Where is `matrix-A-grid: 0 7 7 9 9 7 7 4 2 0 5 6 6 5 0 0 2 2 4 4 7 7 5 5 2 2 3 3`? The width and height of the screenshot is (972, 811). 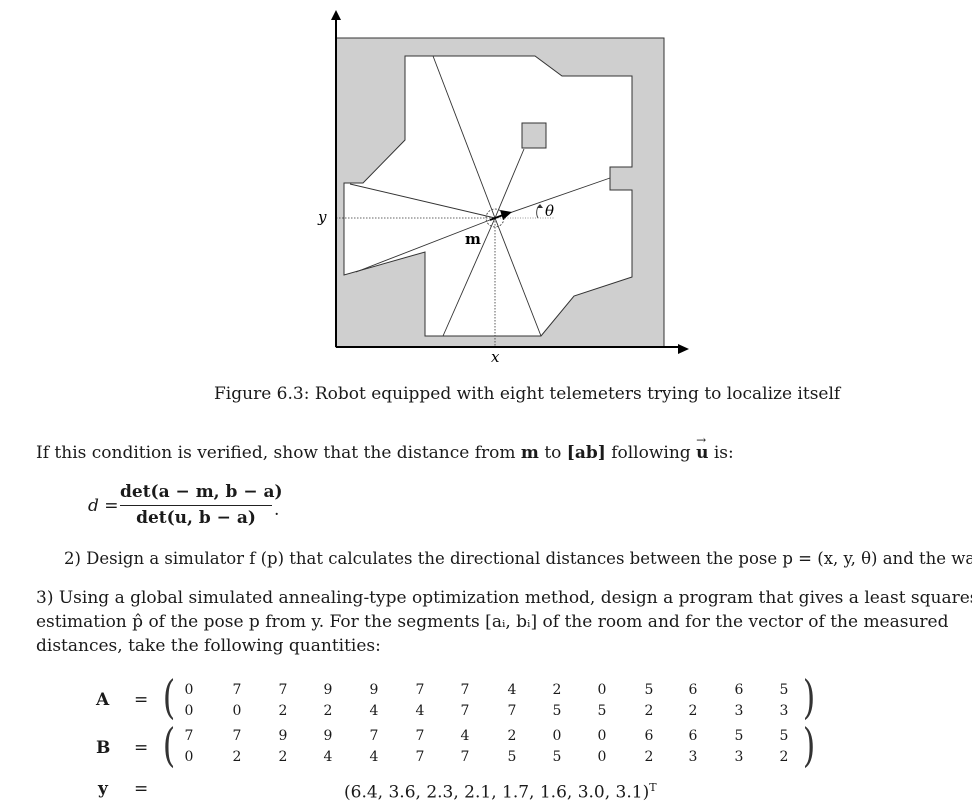
matrix-A-grid: 0 7 7 9 9 7 7 4 2 0 5 6 6 5 0 0 2 2 4 4 7 7 5 5 2 2 3 3 is located at coordinates (482, 702).